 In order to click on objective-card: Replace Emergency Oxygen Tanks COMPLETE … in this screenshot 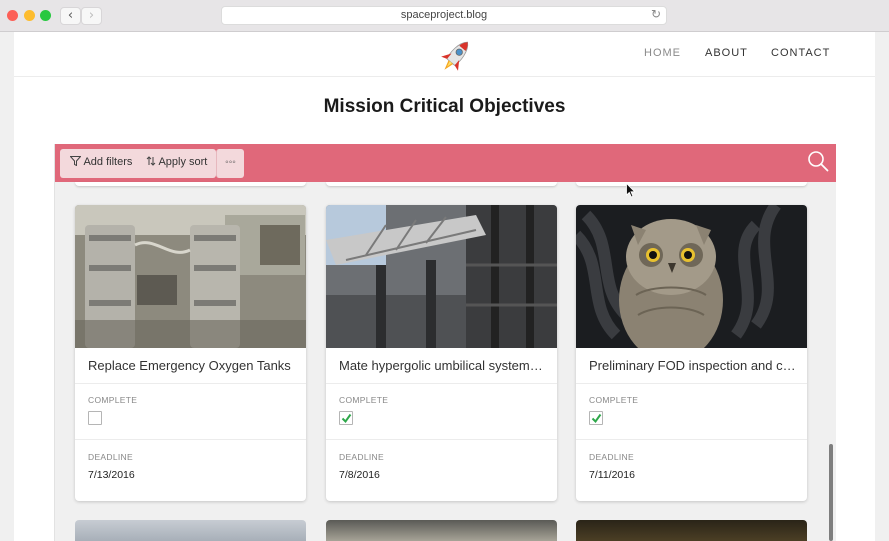, I will do `click(190, 353)`.